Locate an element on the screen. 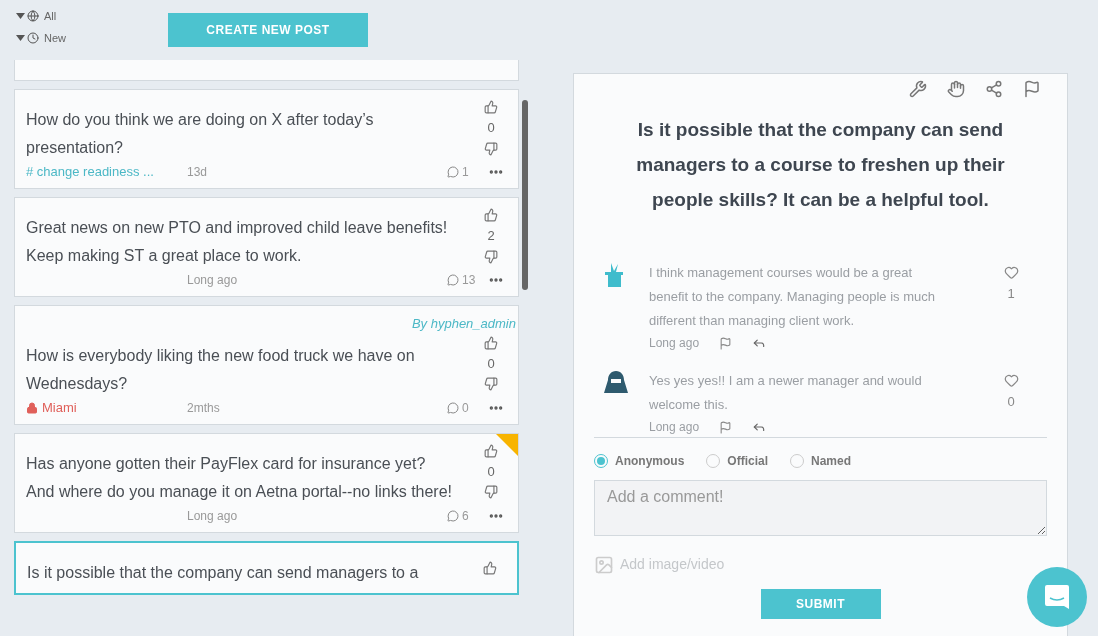 Image resolution: width=1098 pixels, height=636 pixels. post-card: How do you think we are doing on X after today’s presentation? 0 # change readiness ... 13d 1 is located at coordinates (266, 139).